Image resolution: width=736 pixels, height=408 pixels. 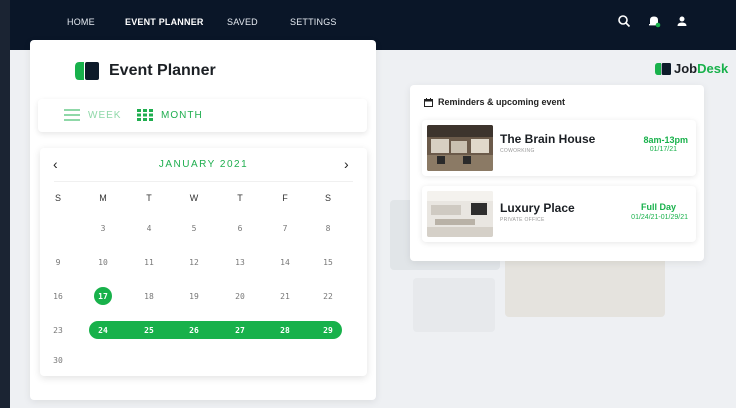 I want to click on calendar-day: 24, so click(x=103, y=330).